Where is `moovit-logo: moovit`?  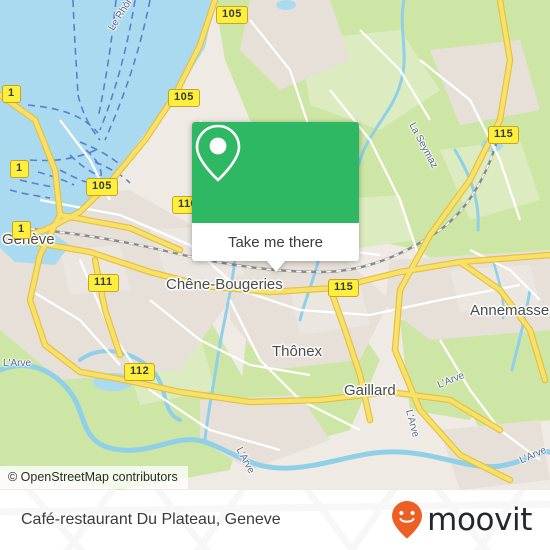 moovit-logo: moovit is located at coordinates (461, 520).